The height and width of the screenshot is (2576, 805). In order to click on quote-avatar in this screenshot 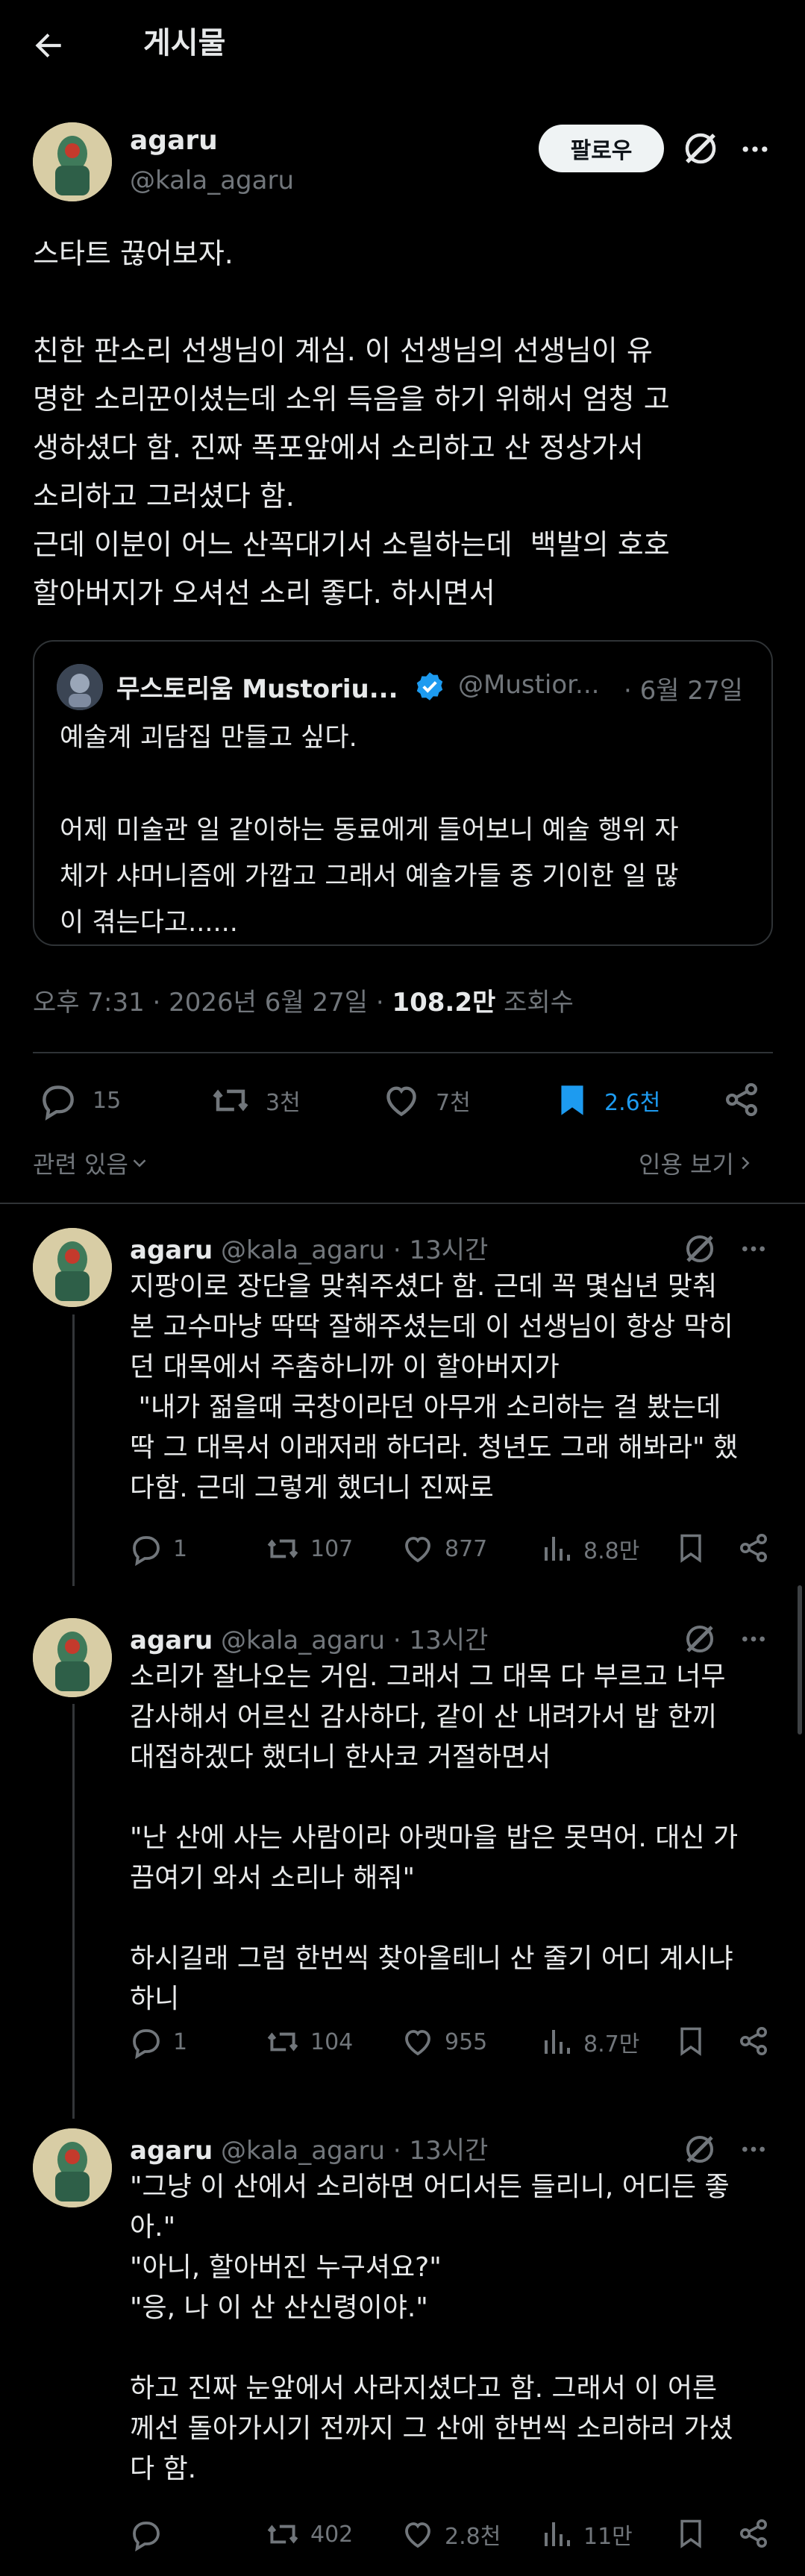, I will do `click(80, 687)`.